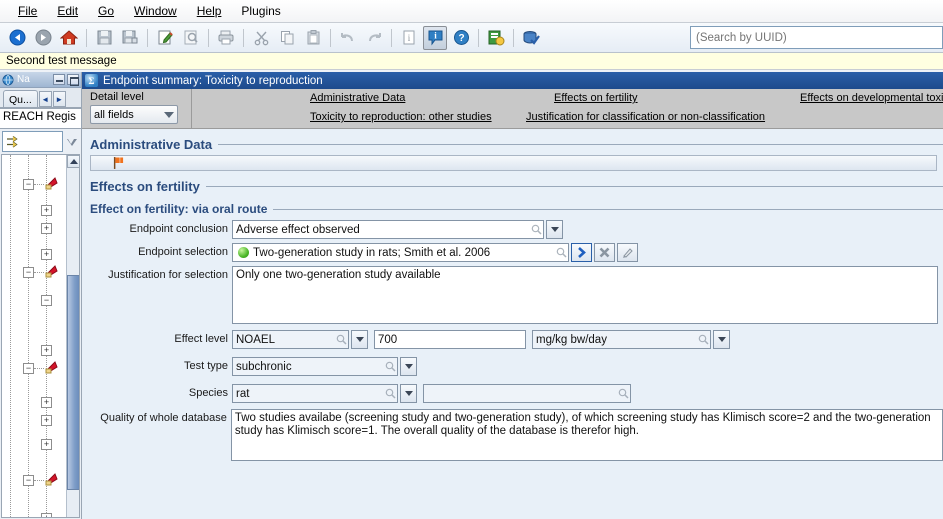  I want to click on menu-item-go: Go, so click(106, 11).